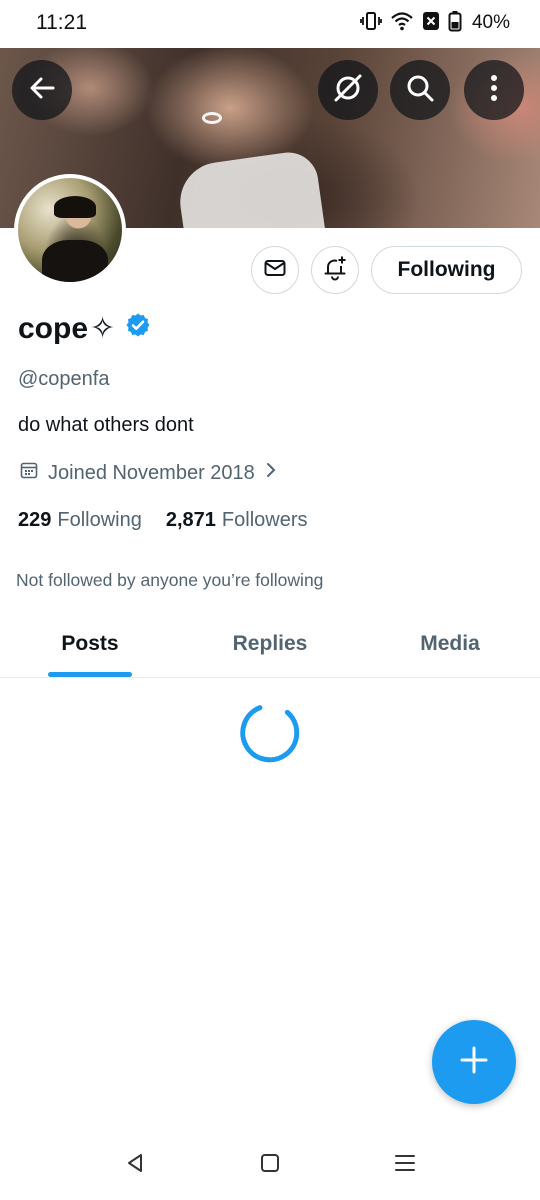 The image size is (540, 1200). I want to click on nav-home-icon, so click(270, 1165).